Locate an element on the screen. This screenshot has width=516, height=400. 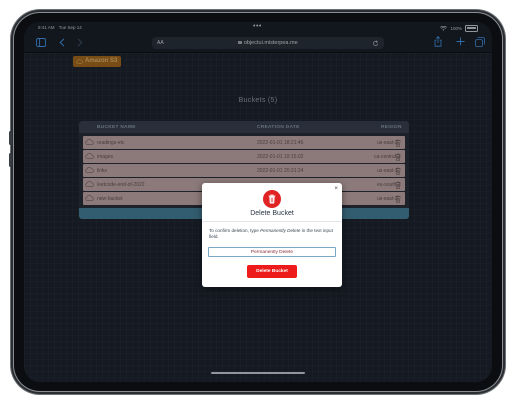
trash-badge is located at coordinates (272, 199).